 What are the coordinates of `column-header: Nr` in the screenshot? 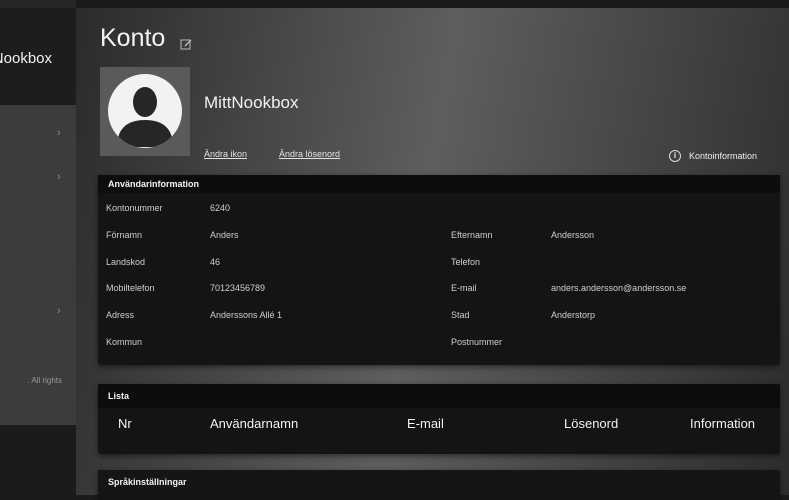 It's located at (125, 423).